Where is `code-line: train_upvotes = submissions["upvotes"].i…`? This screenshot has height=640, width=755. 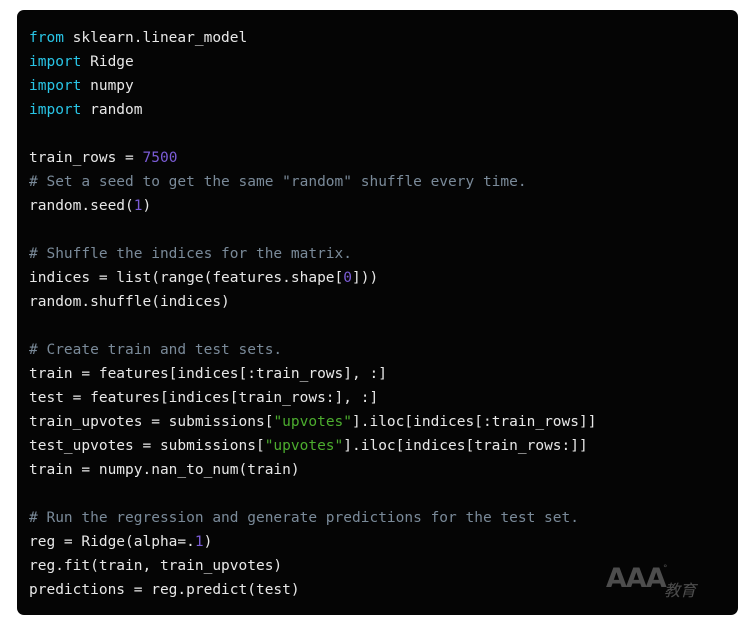
code-line: train_upvotes = submissions["upvotes"].i… is located at coordinates (383, 422).